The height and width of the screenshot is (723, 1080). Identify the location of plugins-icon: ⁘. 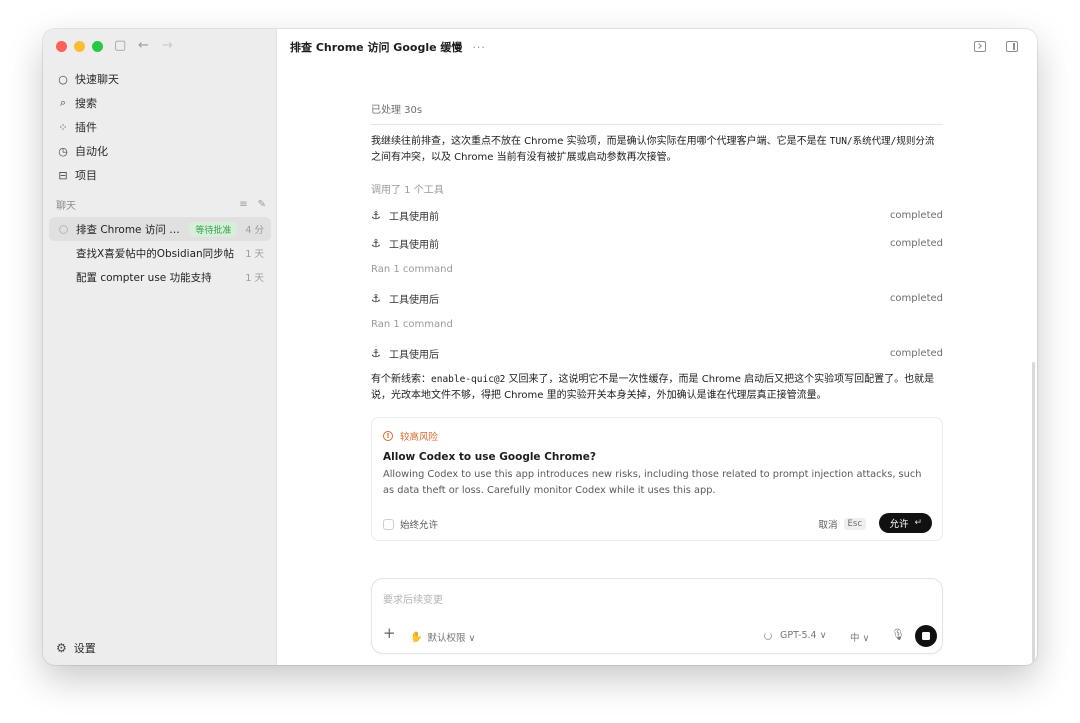
(63, 127).